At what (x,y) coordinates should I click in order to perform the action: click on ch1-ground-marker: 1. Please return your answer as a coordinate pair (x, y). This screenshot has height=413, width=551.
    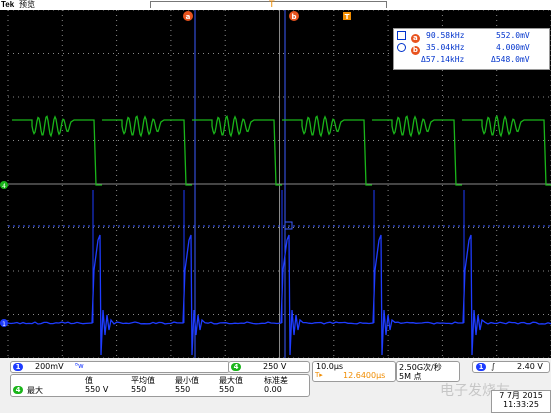
    Looking at the image, I should click on (4, 323).